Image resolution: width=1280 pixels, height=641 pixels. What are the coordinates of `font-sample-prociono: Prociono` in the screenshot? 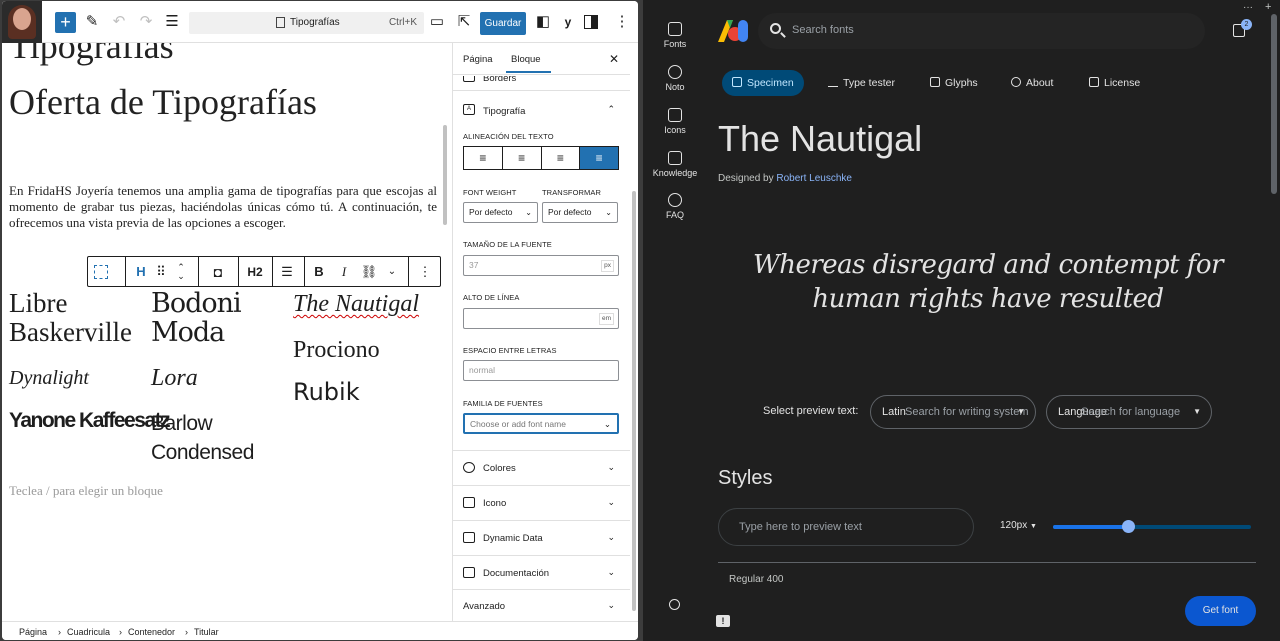 It's located at (336, 350).